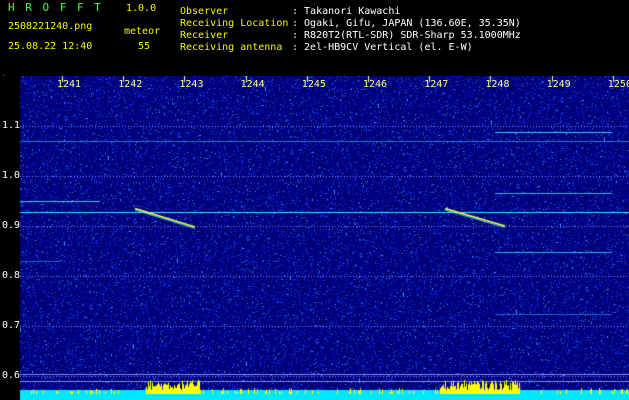 This screenshot has width=629, height=400. What do you see at coordinates (231, 47) in the screenshot?
I see `field-label-antenna: Receiving antenna` at bounding box center [231, 47].